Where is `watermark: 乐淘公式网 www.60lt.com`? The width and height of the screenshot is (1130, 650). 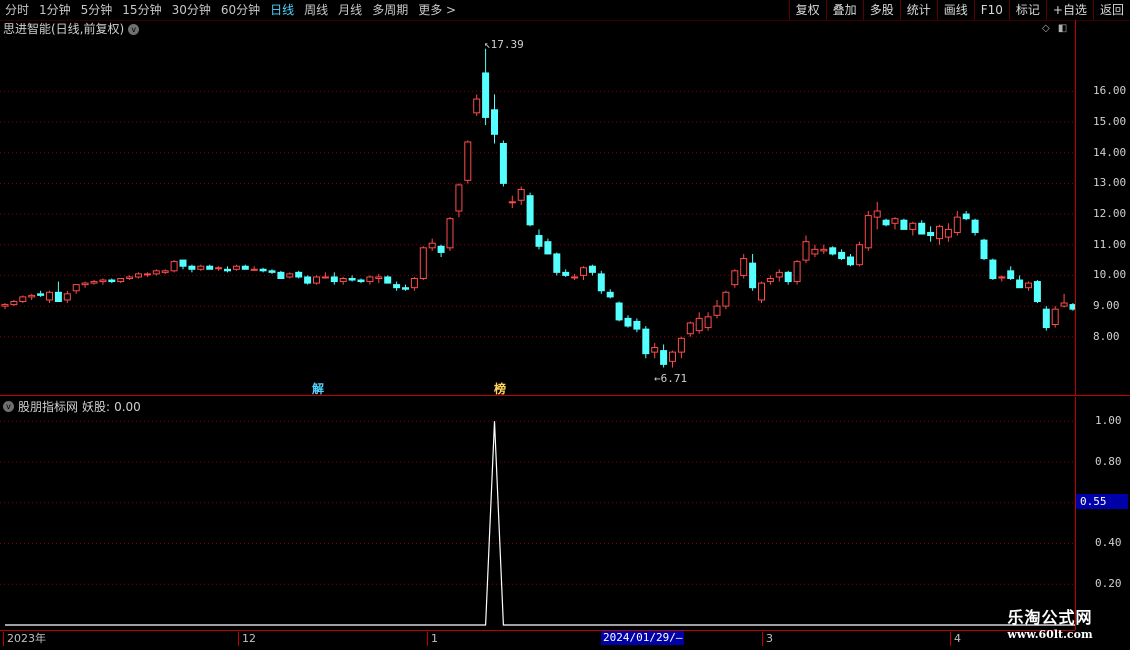
watermark: 乐淘公式网 www.60lt.com is located at coordinates (1050, 625).